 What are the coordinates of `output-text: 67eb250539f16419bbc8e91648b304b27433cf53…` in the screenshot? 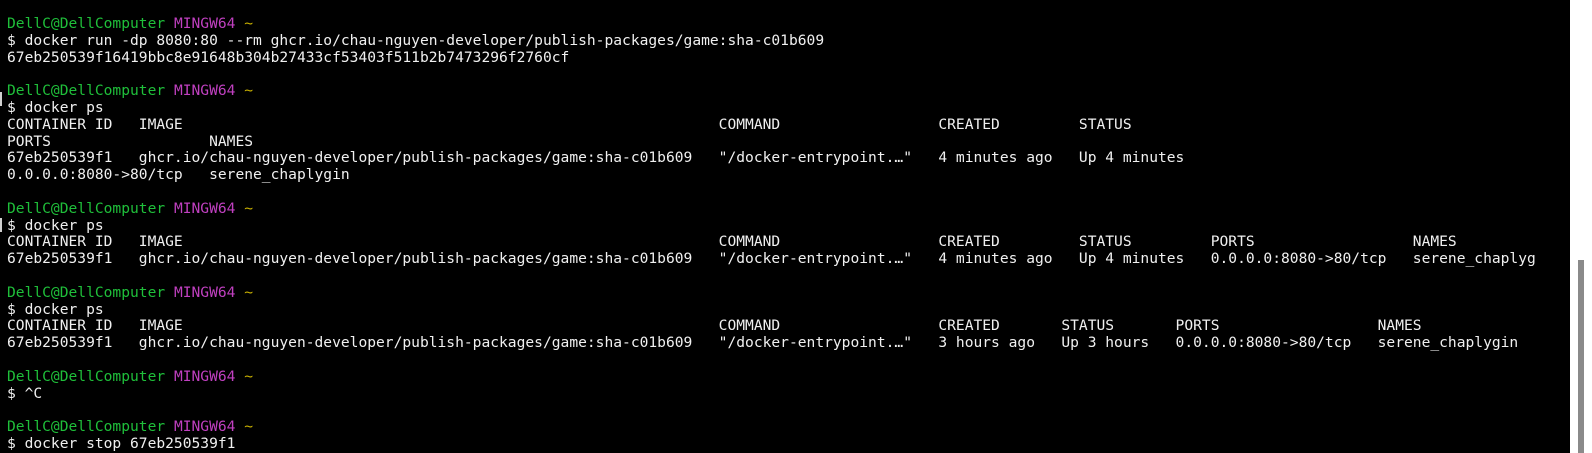 It's located at (288, 57).